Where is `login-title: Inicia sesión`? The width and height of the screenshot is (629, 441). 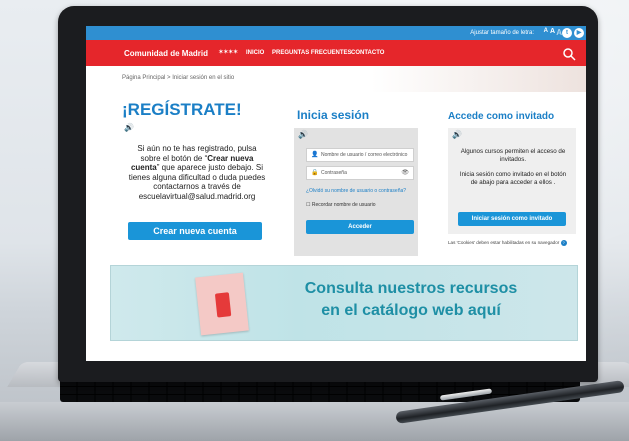
login-title: Inicia sesión is located at coordinates (333, 115).